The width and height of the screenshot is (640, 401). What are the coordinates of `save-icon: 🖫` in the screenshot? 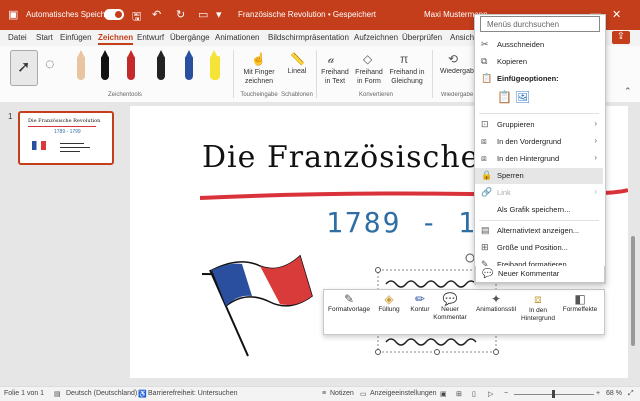 It's located at (136, 17).